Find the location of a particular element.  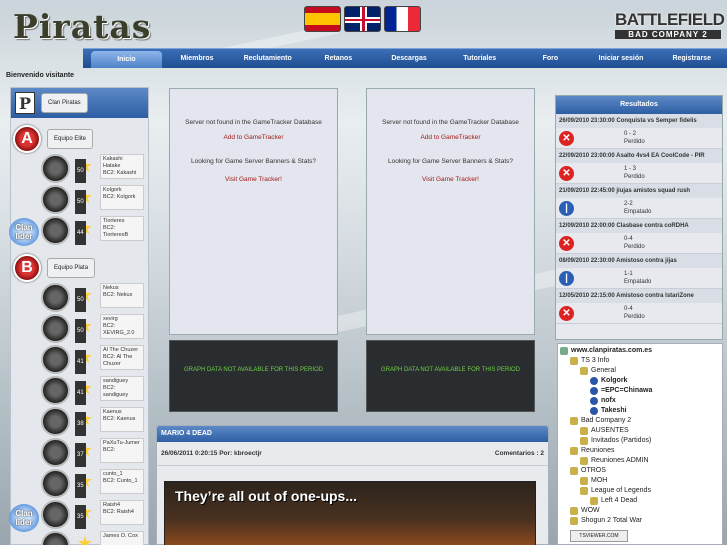

ts-item: MOH is located at coordinates (640, 481).